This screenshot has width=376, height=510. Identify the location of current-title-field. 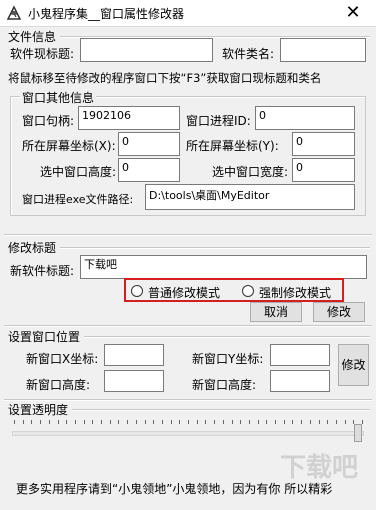
(146, 50).